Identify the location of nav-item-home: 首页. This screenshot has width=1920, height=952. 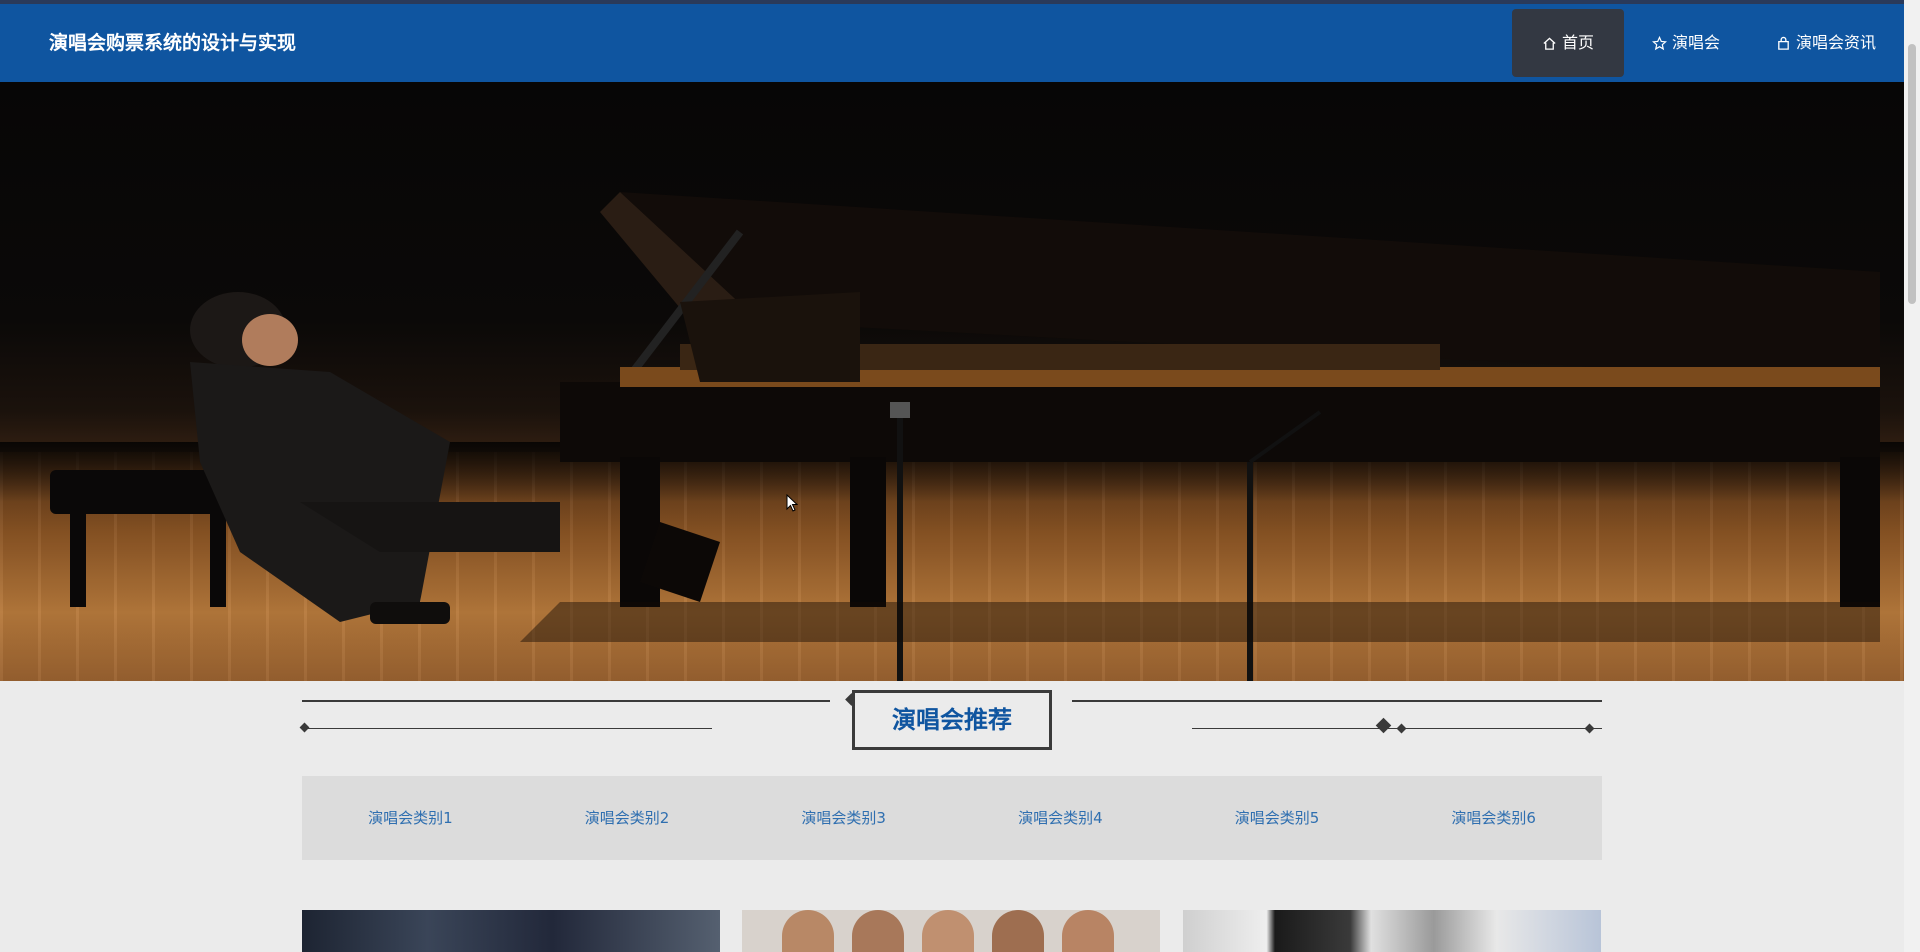
(1567, 43).